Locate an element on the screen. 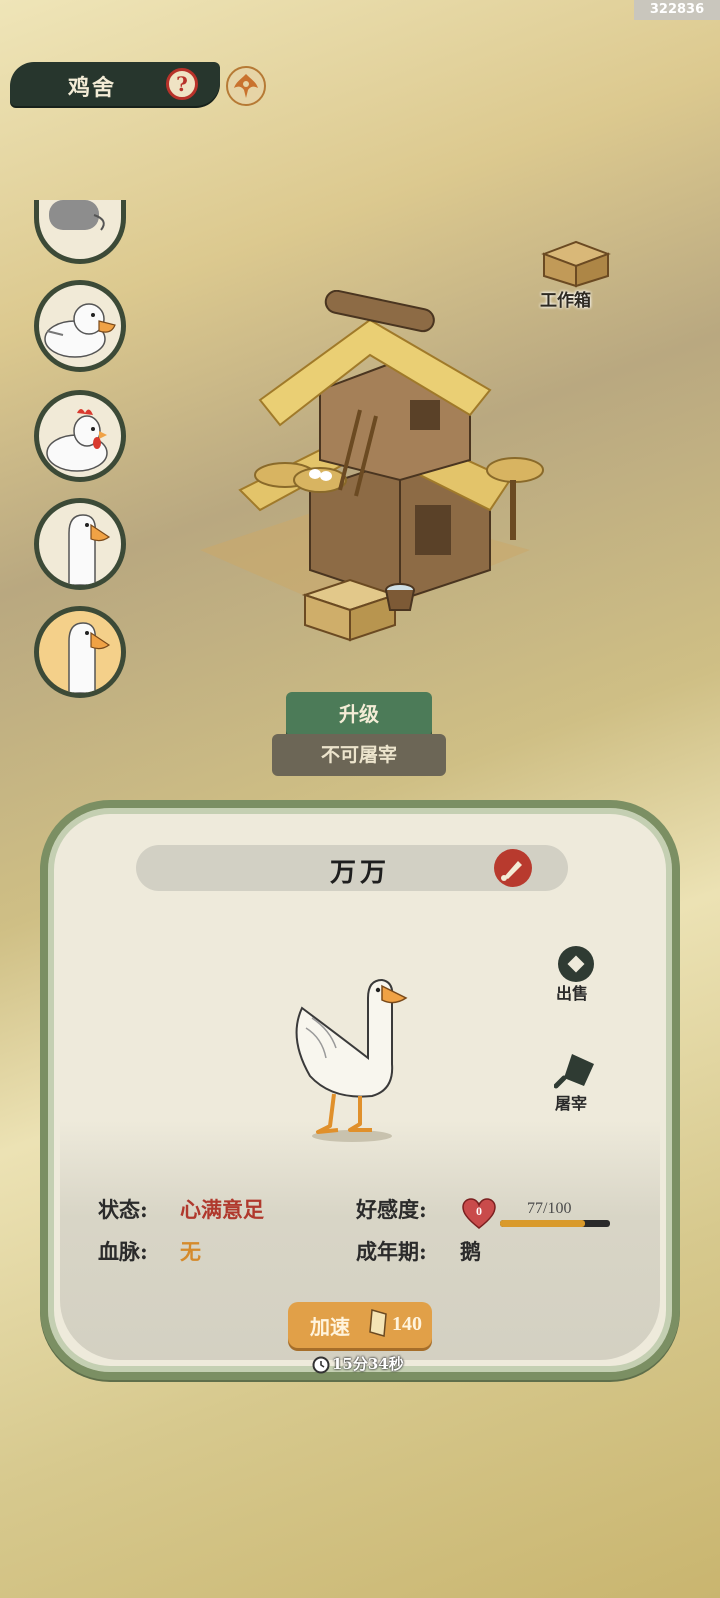 The height and width of the screenshot is (1598, 720). affection-heart-icon: 0 is located at coordinates (479, 1216).